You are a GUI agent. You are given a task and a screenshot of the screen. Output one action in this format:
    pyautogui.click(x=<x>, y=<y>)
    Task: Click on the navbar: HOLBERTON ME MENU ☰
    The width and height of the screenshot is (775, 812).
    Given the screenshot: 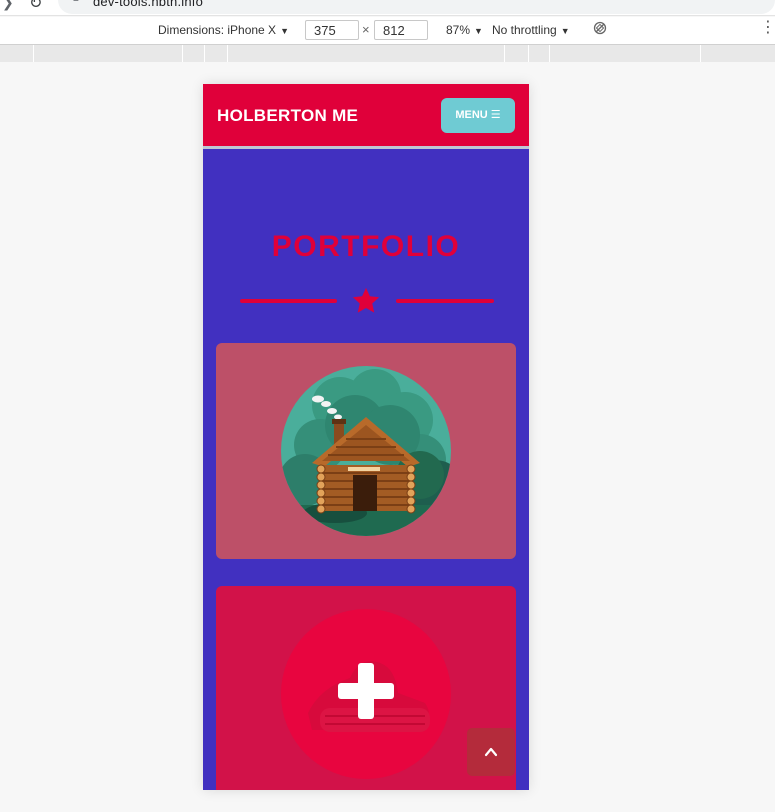 What is the action you would take?
    pyautogui.click(x=366, y=116)
    